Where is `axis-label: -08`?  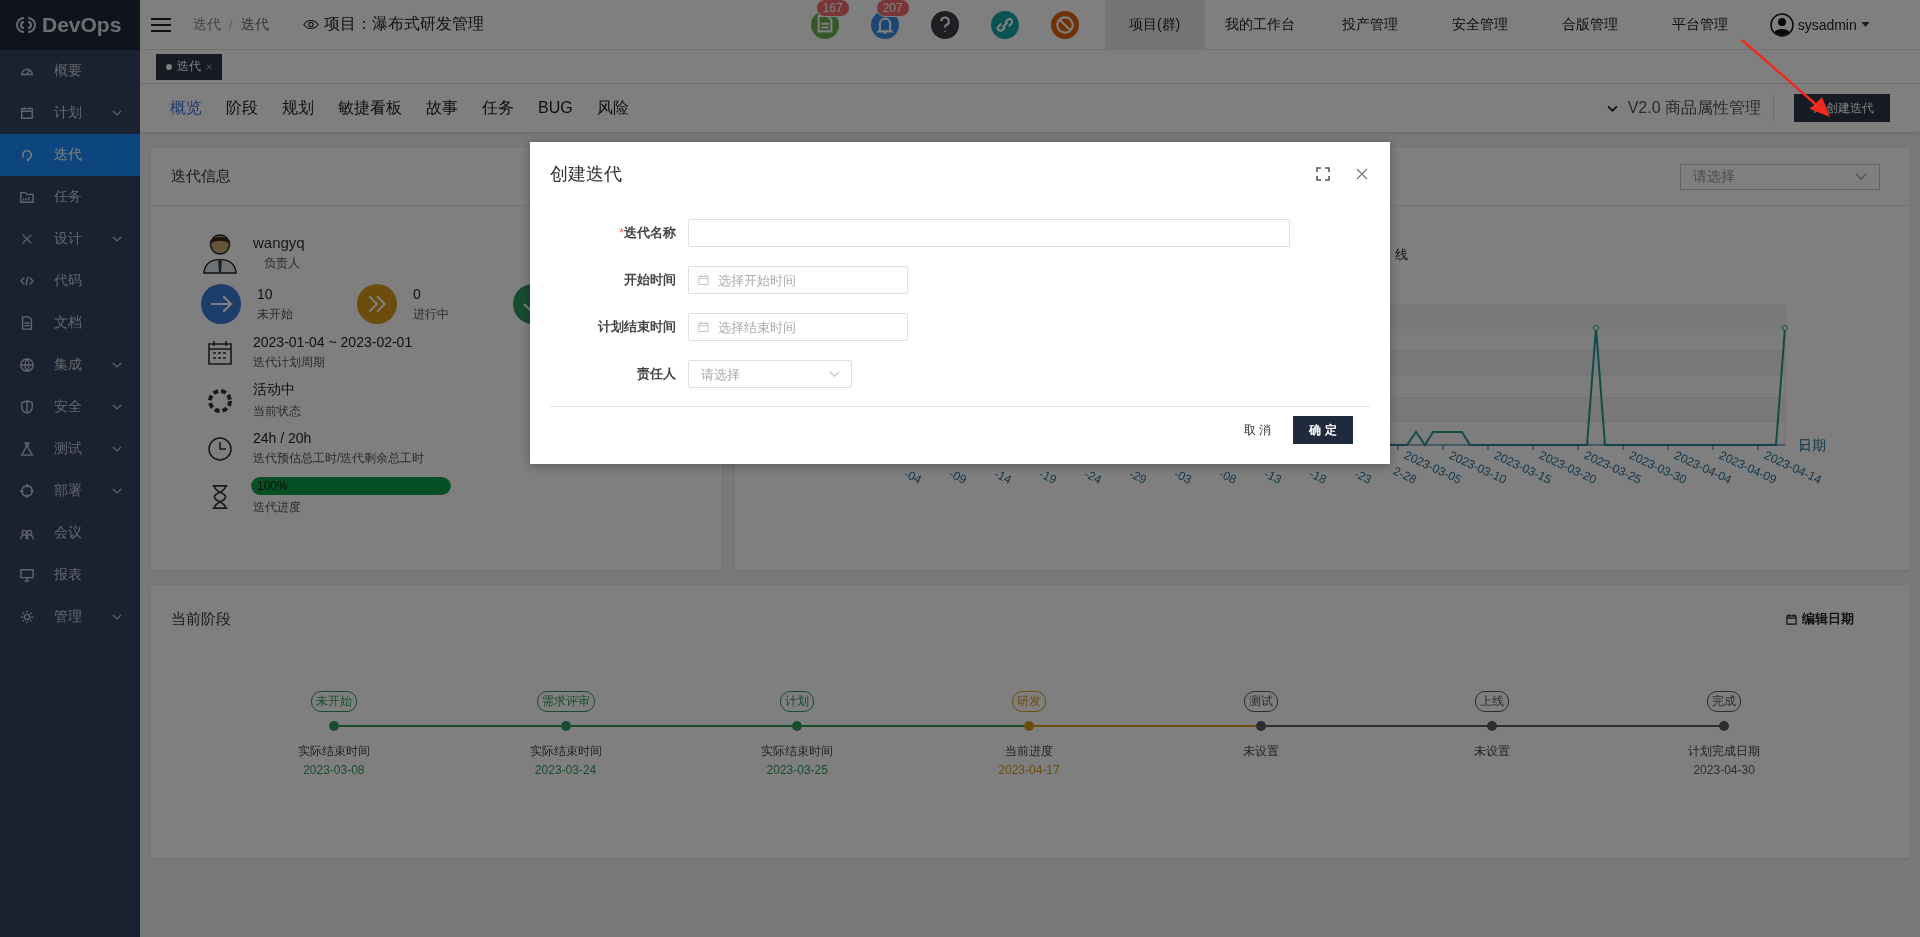
axis-label: -08 is located at coordinates (1228, 476).